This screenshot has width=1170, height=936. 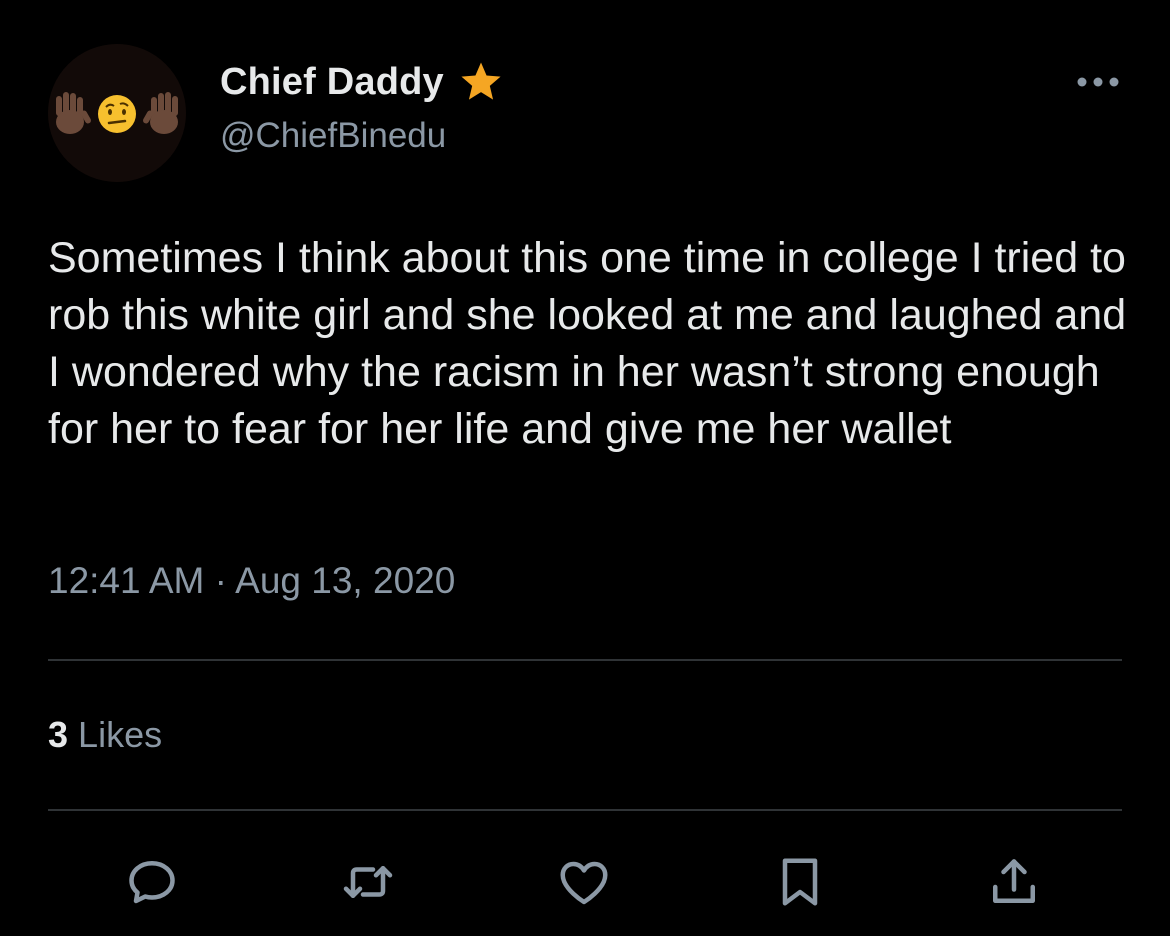 What do you see at coordinates (58, 734) in the screenshot?
I see `likes-count: 3` at bounding box center [58, 734].